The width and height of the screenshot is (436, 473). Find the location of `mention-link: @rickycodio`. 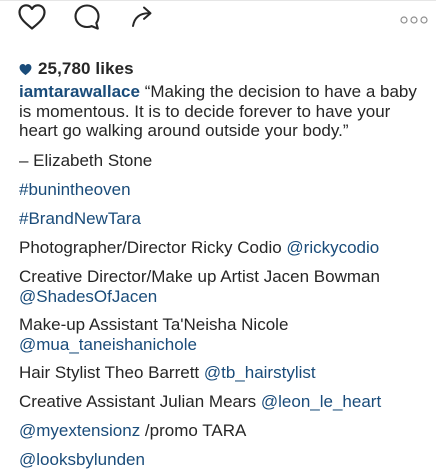

mention-link: @rickycodio is located at coordinates (332, 247).